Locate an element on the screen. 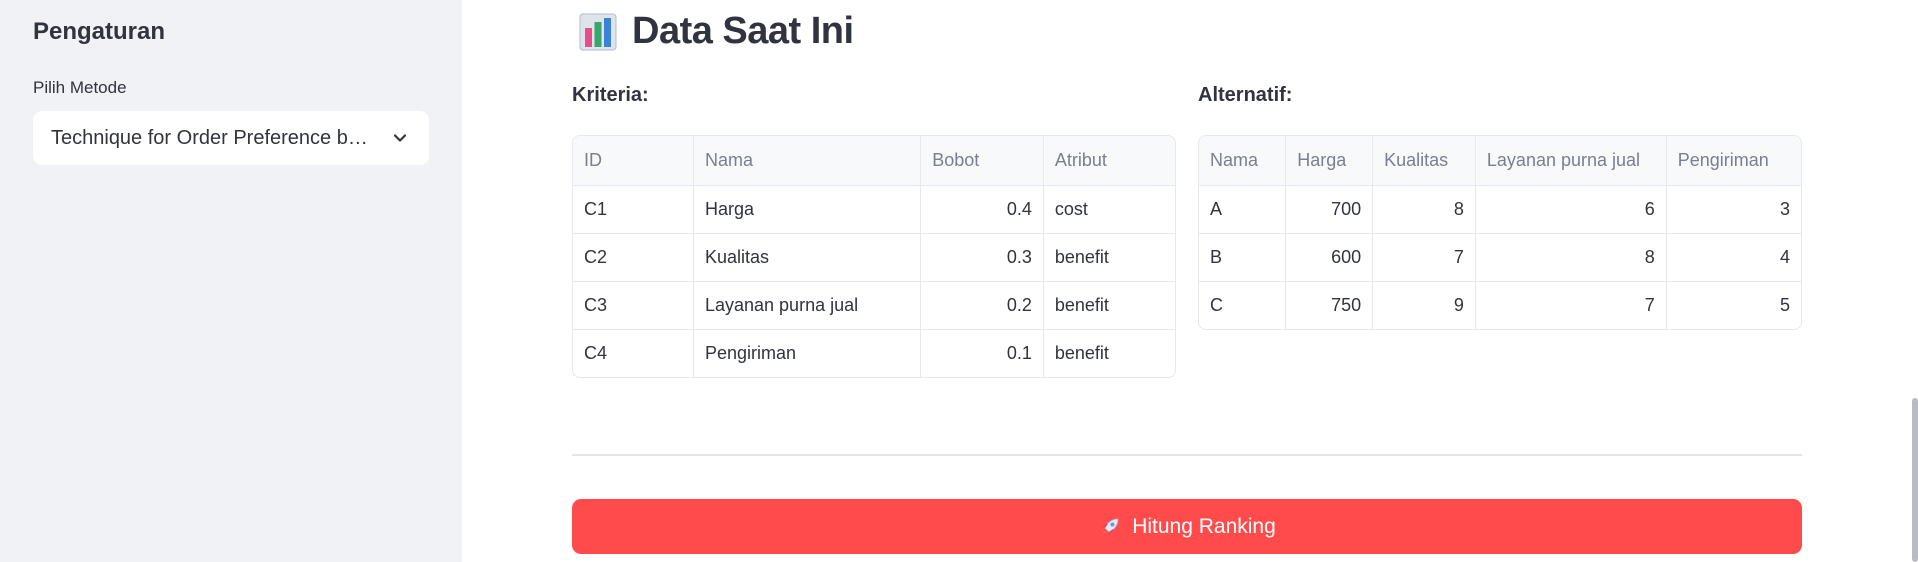 The image size is (1918, 562). table-row: C1 Harga 0.4 cost is located at coordinates (874, 209).